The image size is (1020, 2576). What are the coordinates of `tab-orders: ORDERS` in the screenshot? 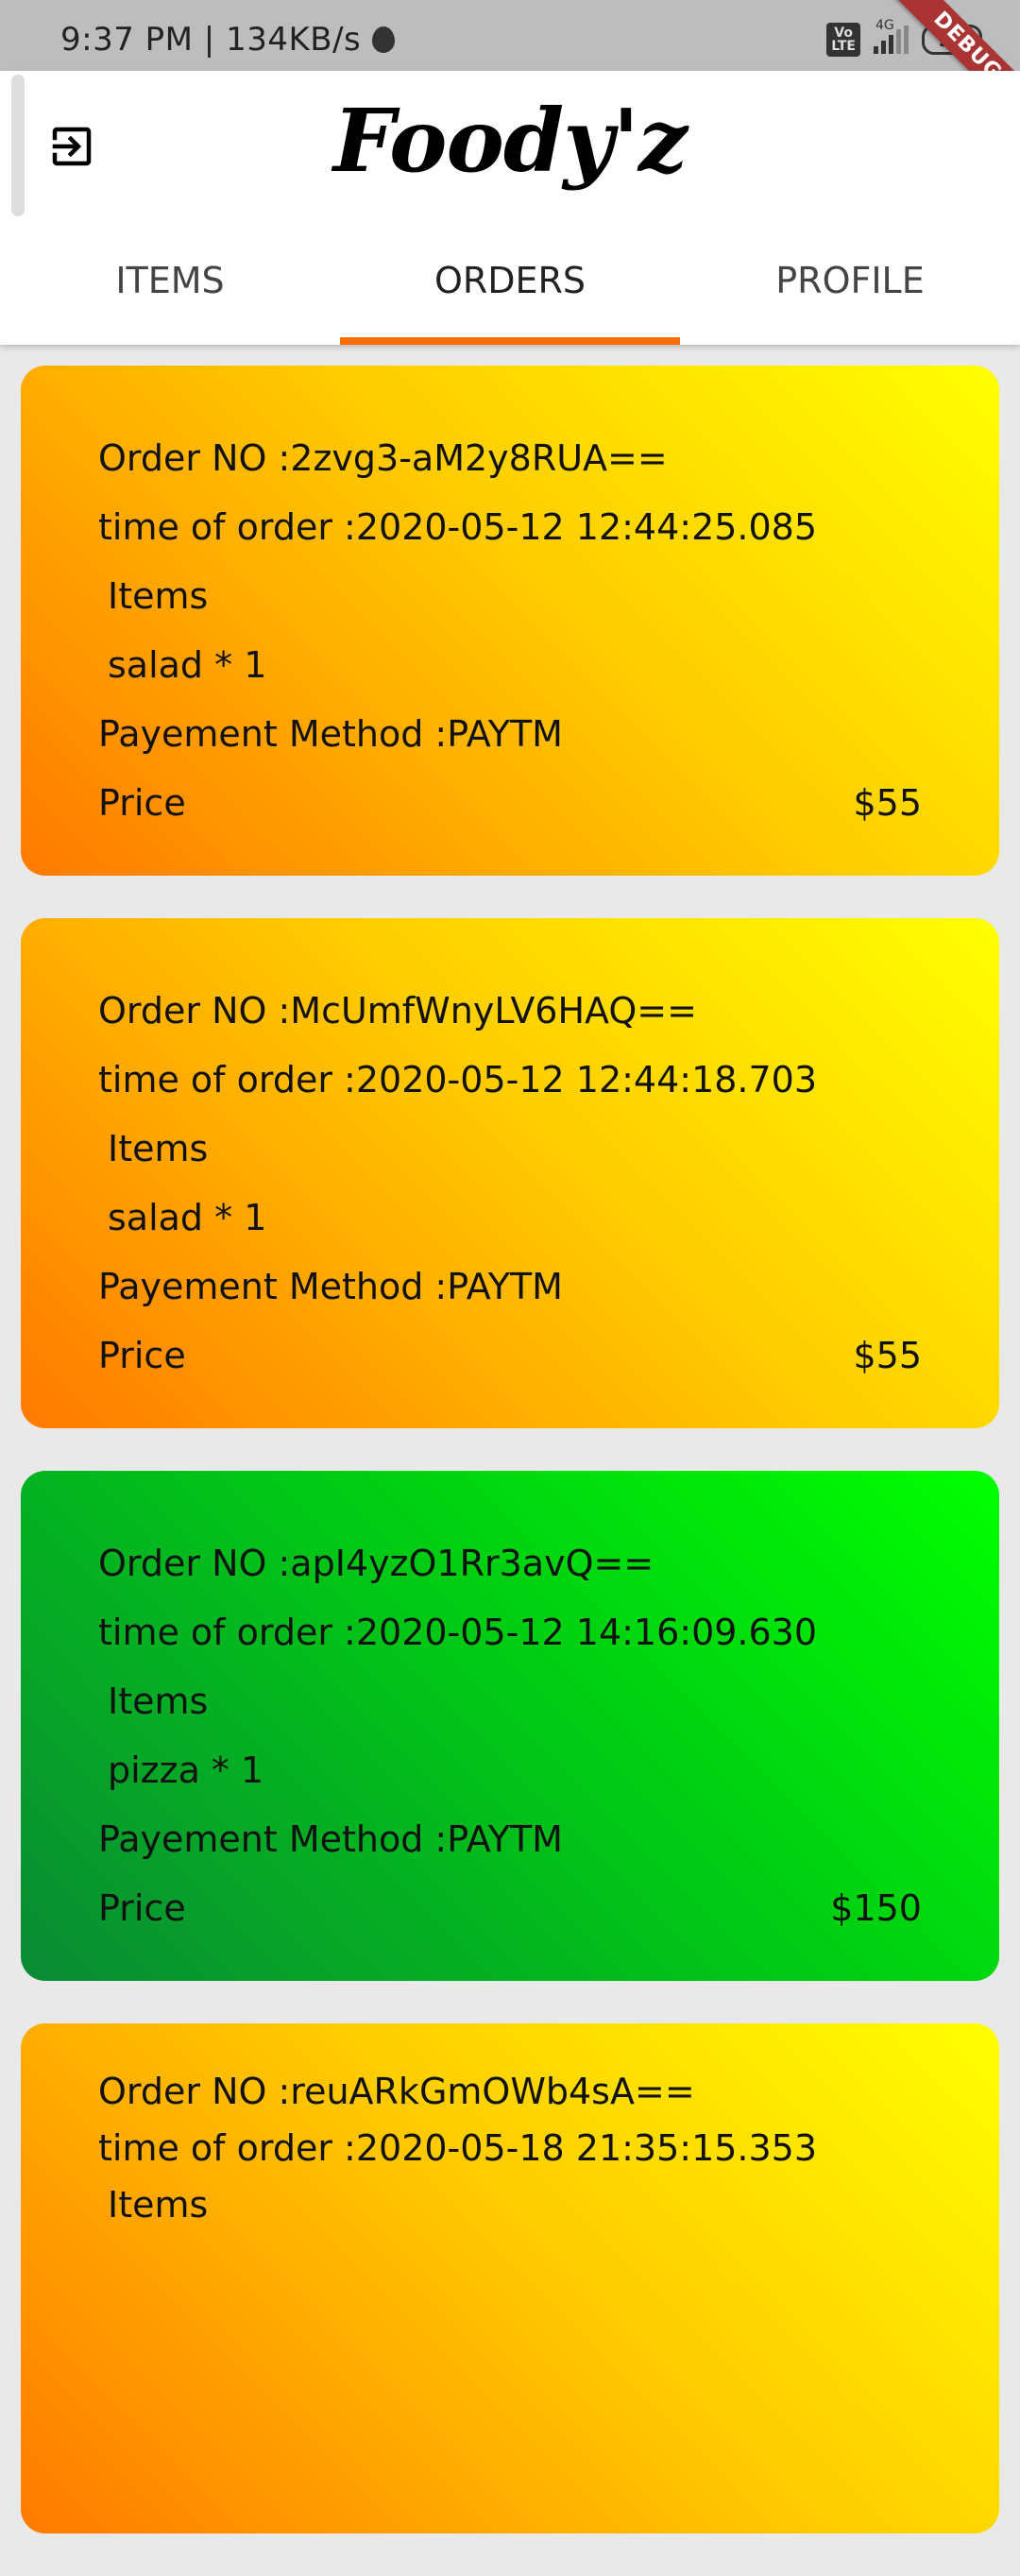 It's located at (510, 293).